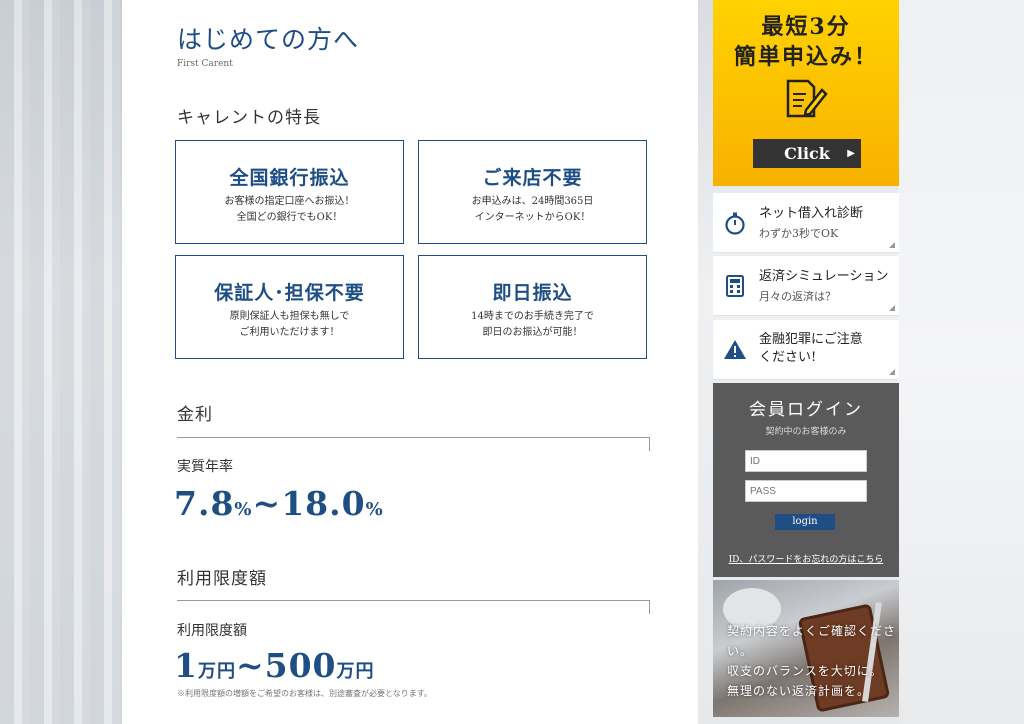  What do you see at coordinates (532, 307) in the screenshot?
I see `feature-card-same-day: 即日振込 14時までのお手続き完了で 即日のお振込が可能！` at bounding box center [532, 307].